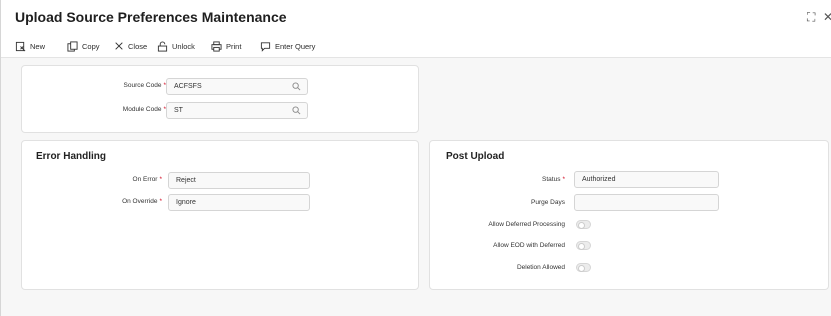  What do you see at coordinates (216, 46) in the screenshot?
I see `print-icon` at bounding box center [216, 46].